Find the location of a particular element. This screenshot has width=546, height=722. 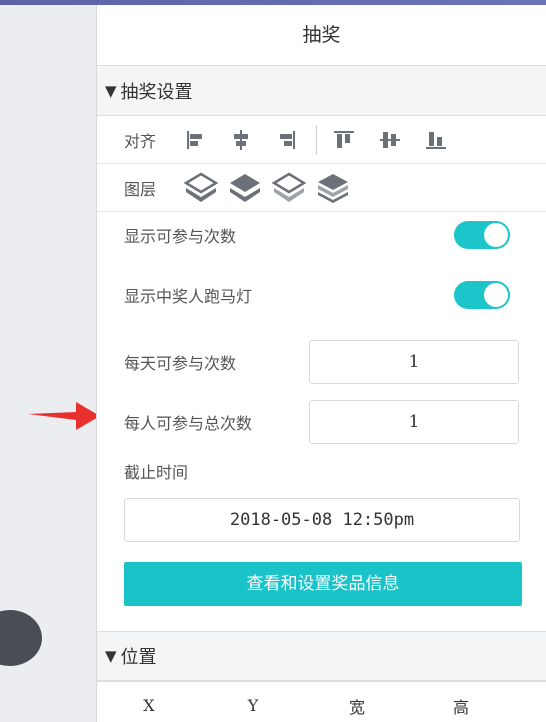

total-limit-input: 1 is located at coordinates (414, 422).